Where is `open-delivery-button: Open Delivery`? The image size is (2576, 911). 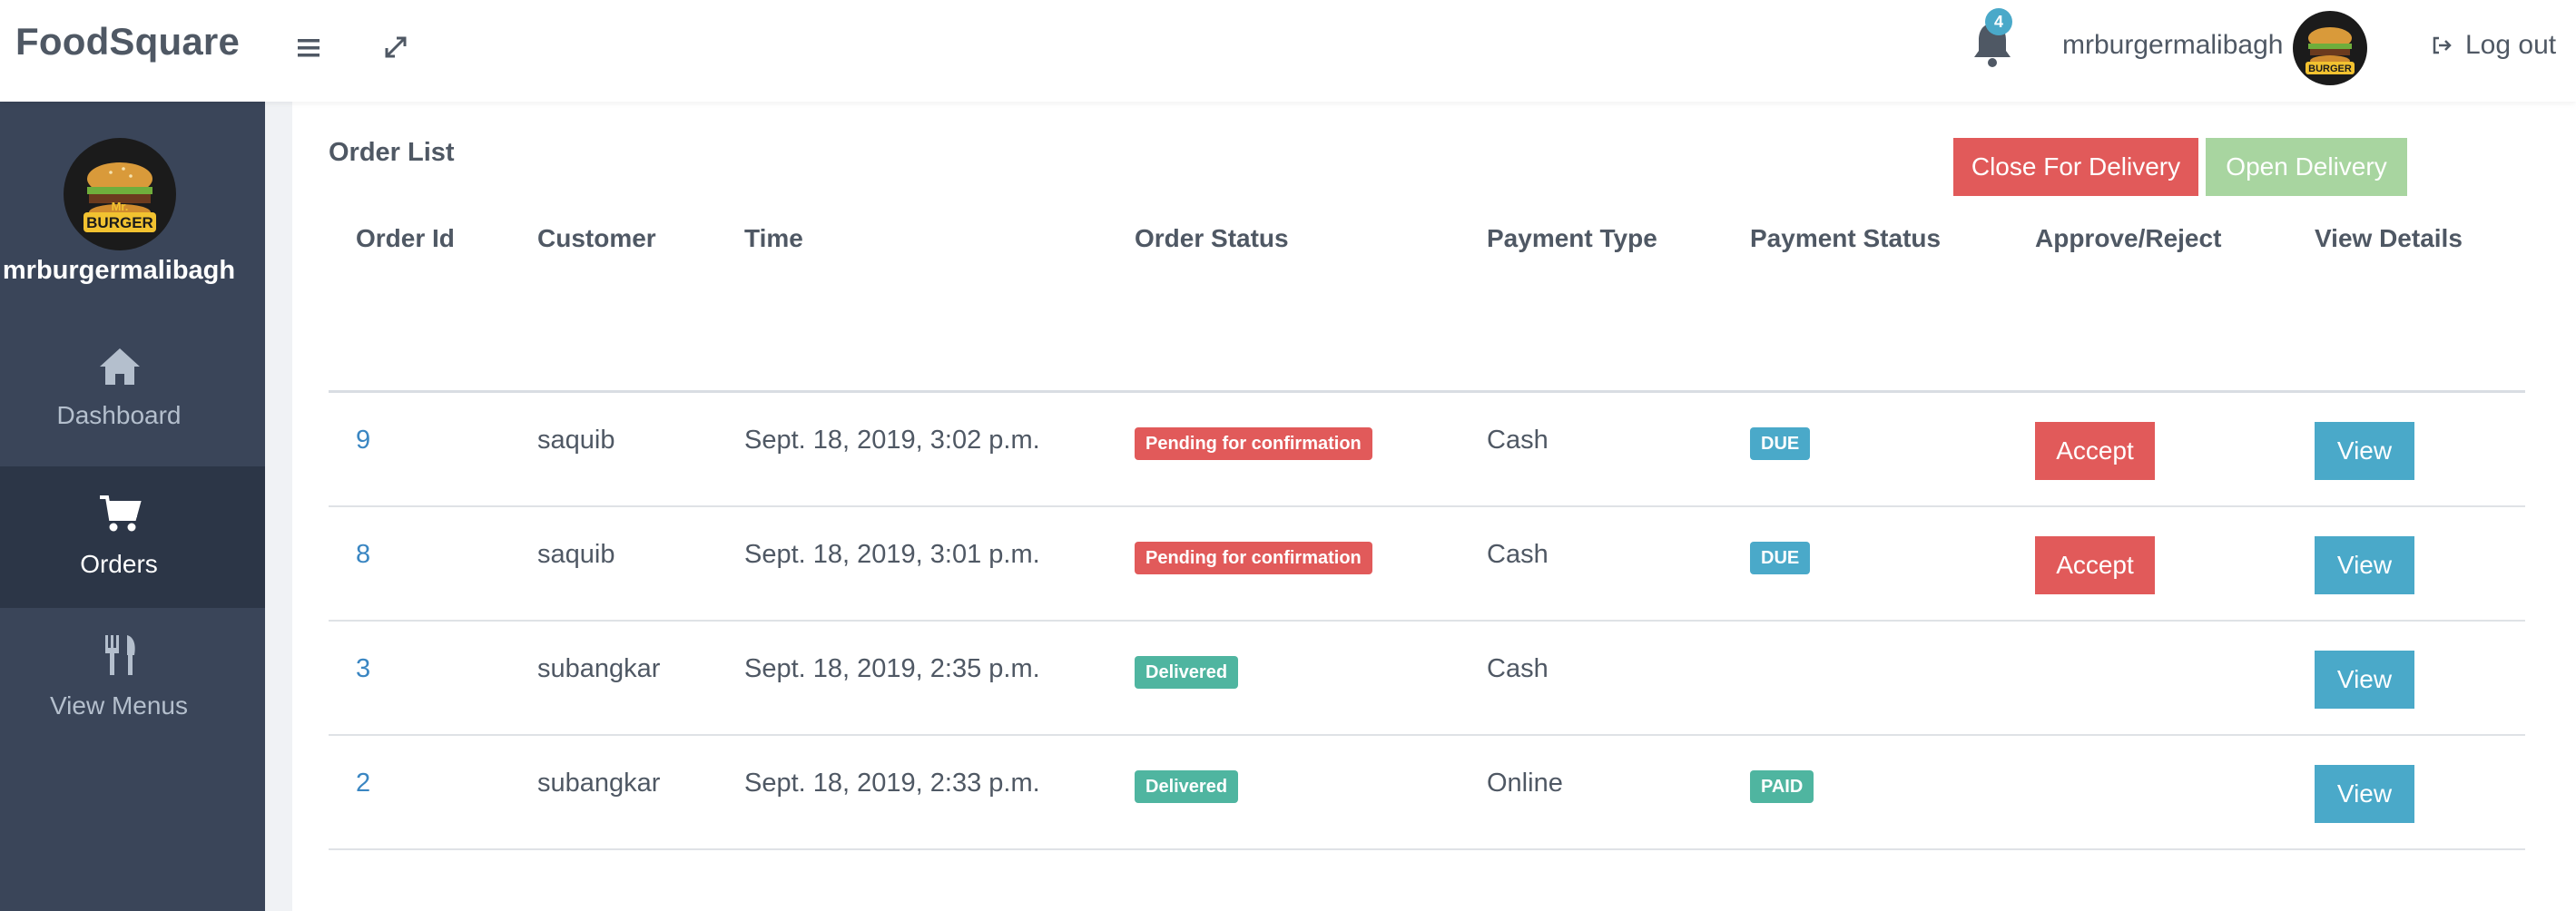
open-delivery-button: Open Delivery is located at coordinates (2306, 167).